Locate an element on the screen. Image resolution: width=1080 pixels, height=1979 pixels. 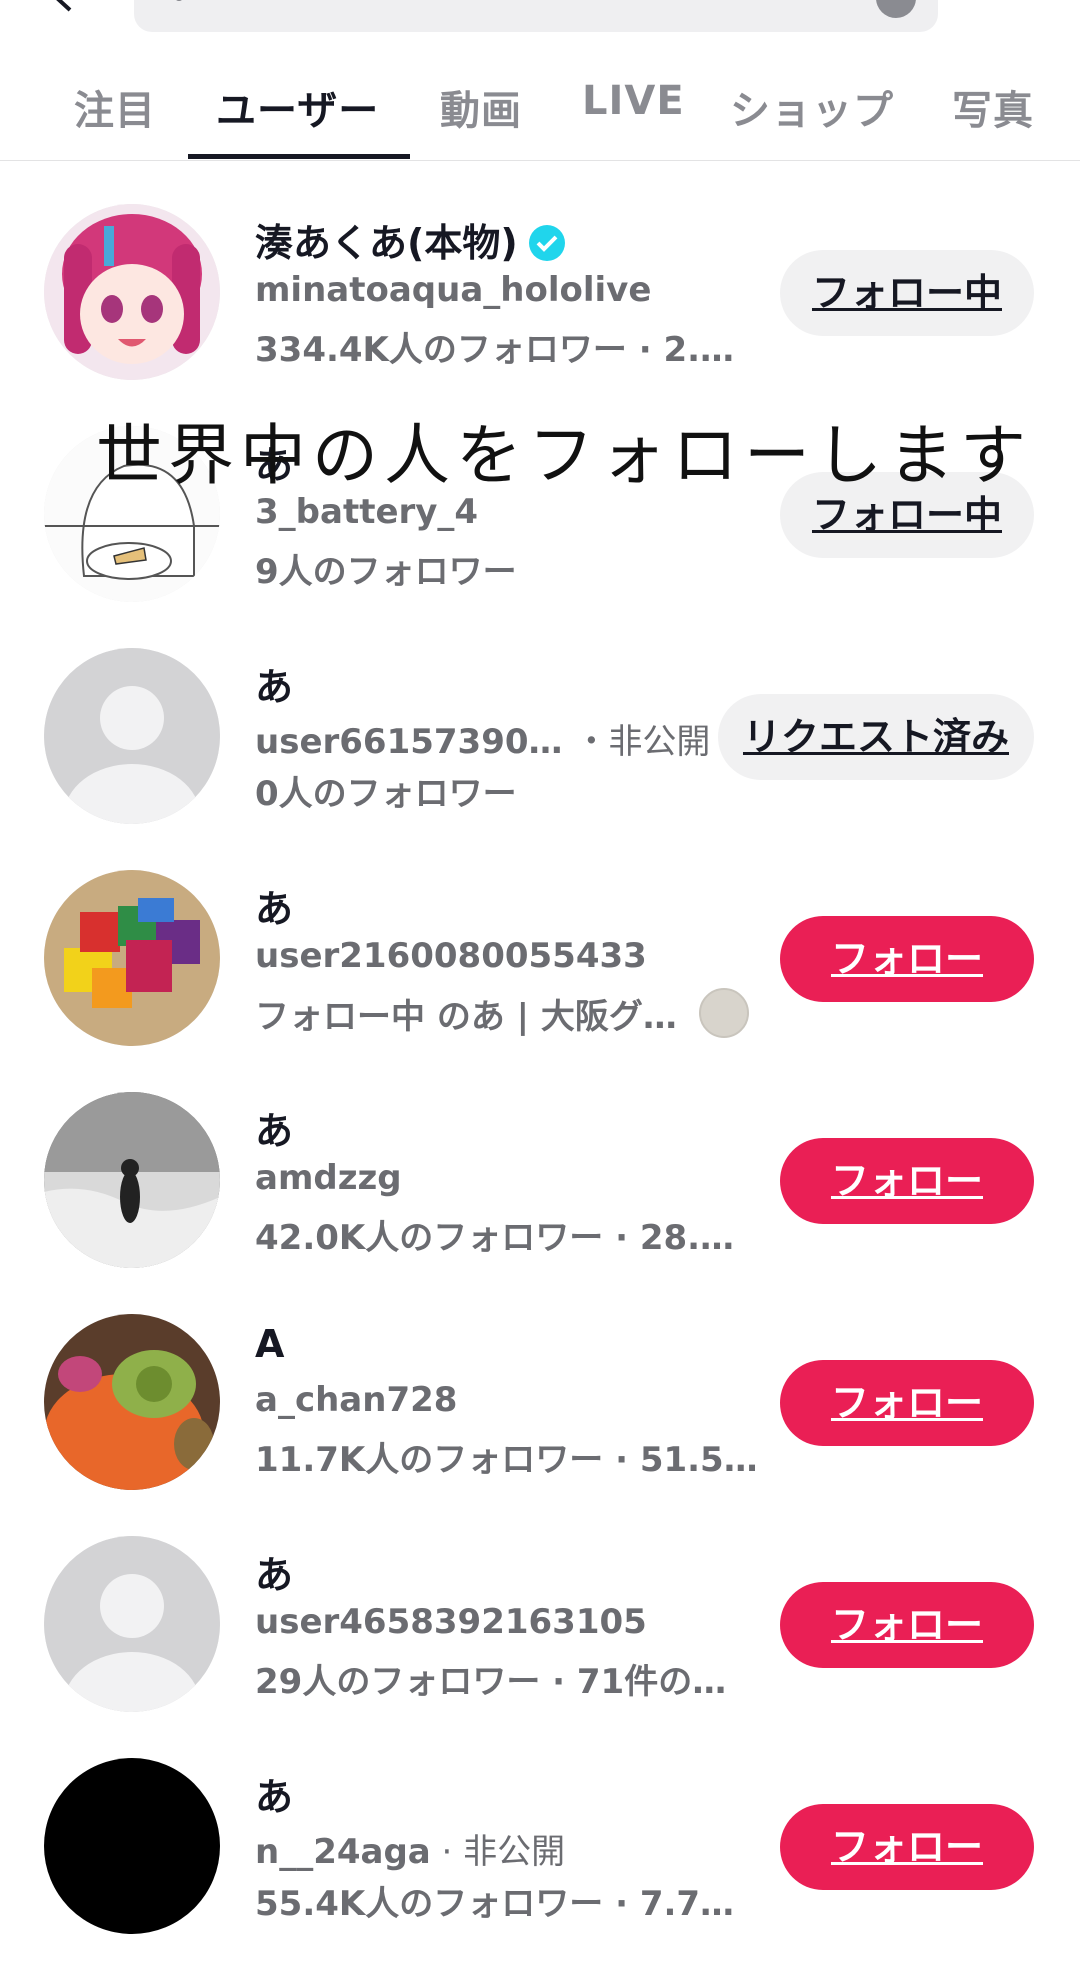
follower-count: 9人のフォロワー is located at coordinates (386, 572).